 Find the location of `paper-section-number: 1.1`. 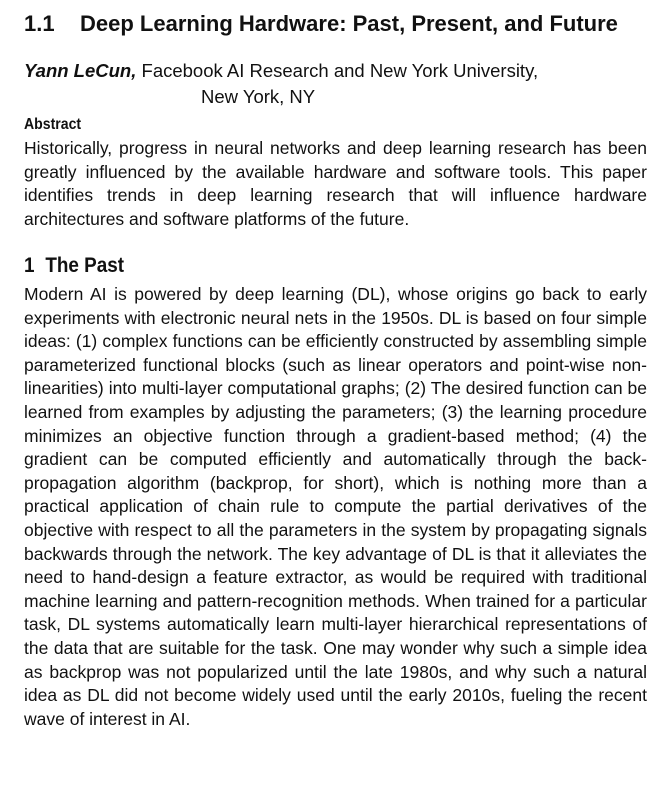

paper-section-number: 1.1 is located at coordinates (39, 23).